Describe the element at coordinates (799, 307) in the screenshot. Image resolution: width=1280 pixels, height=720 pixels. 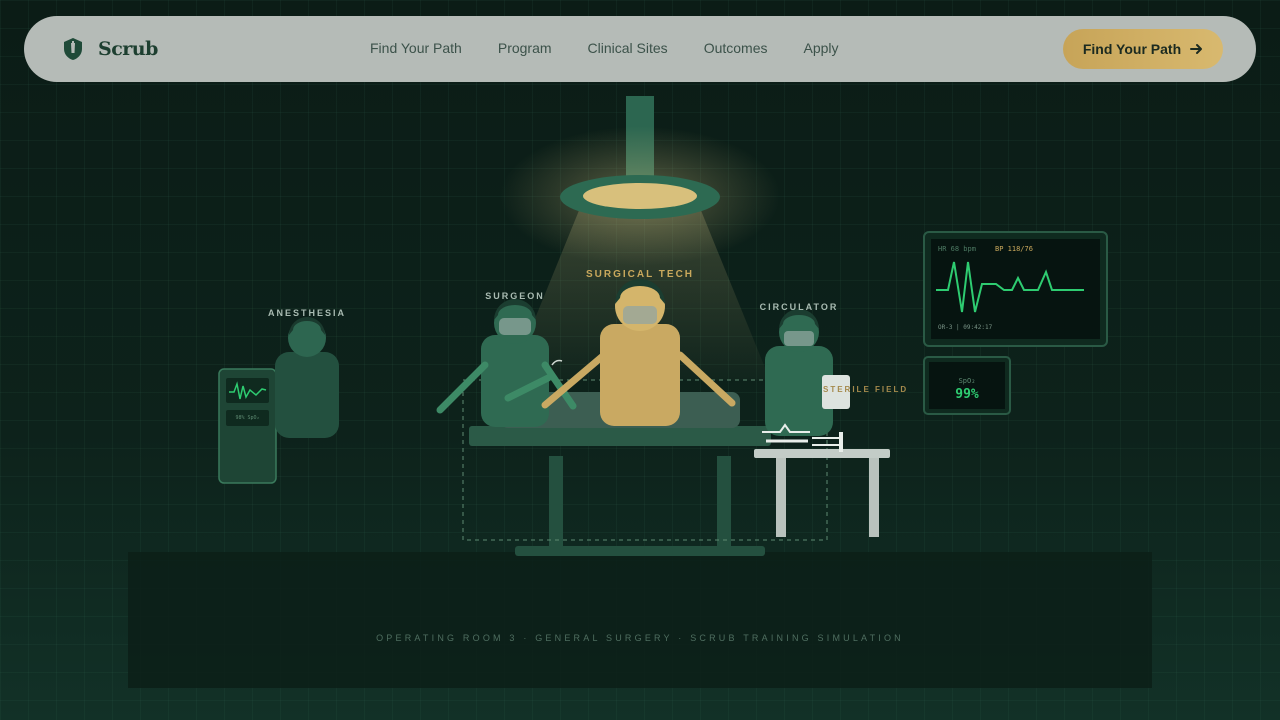
I see `role-label-circulator: CIRCULATOR` at that location.